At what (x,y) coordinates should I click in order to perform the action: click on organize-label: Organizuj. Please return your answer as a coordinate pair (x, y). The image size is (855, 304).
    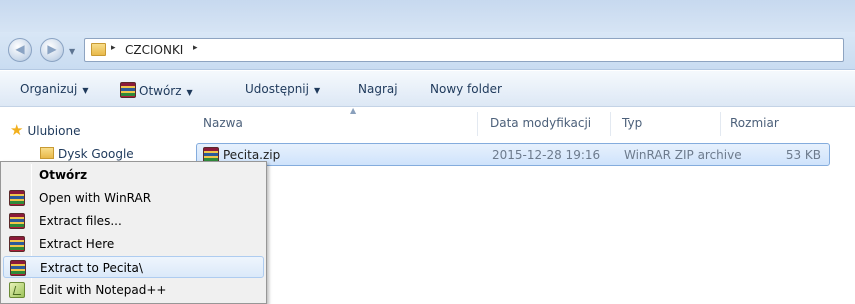
    Looking at the image, I should click on (49, 89).